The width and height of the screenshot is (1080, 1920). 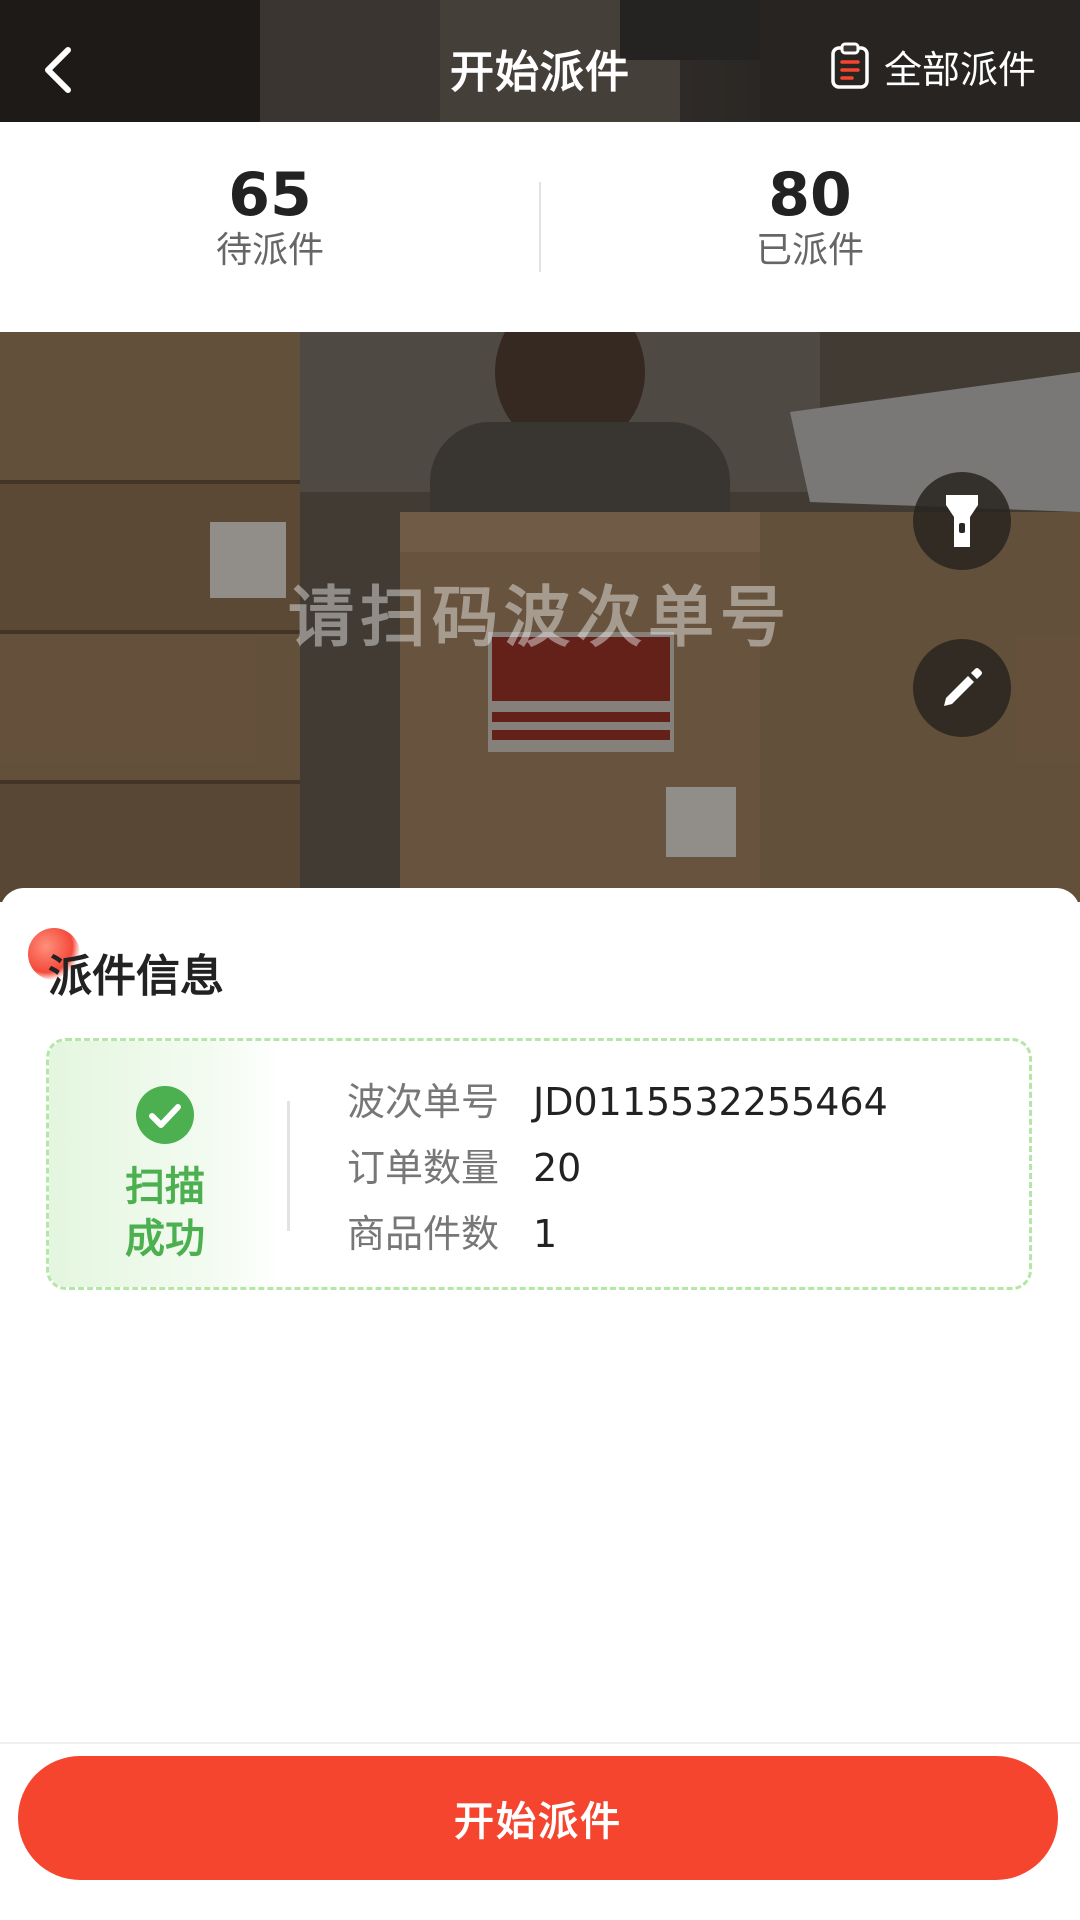 I want to click on pending-label: 待派件, so click(x=269, y=250).